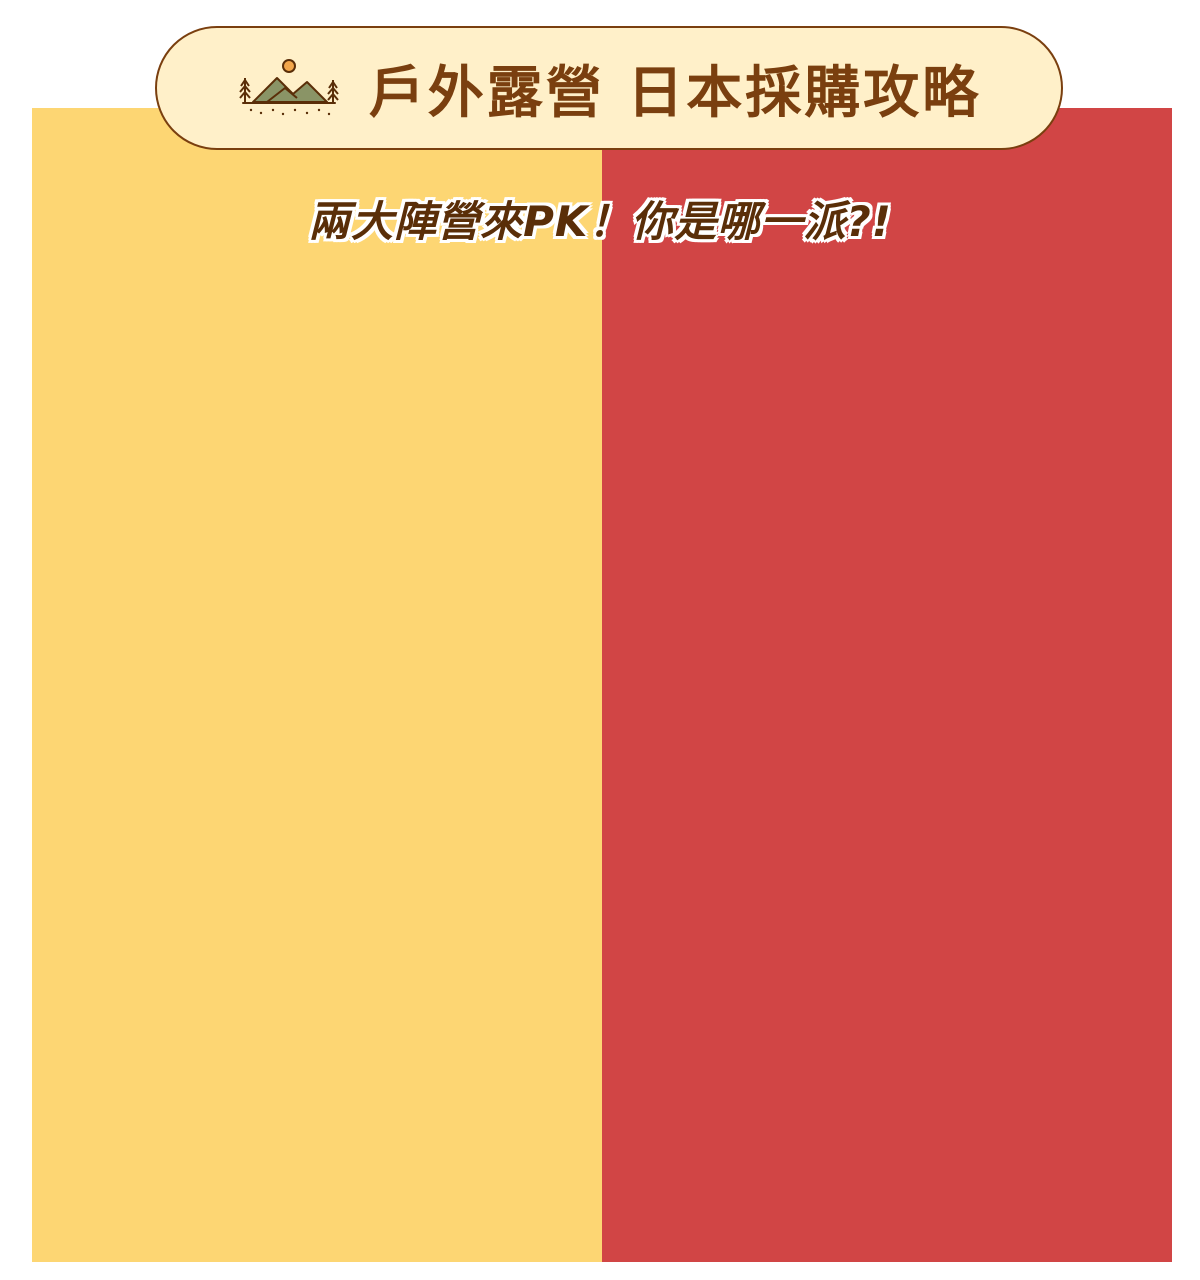 Image resolution: width=1200 pixels, height=1280 pixels. I want to click on page-title: 戶外露營 日本採購攻略, so click(675, 93).